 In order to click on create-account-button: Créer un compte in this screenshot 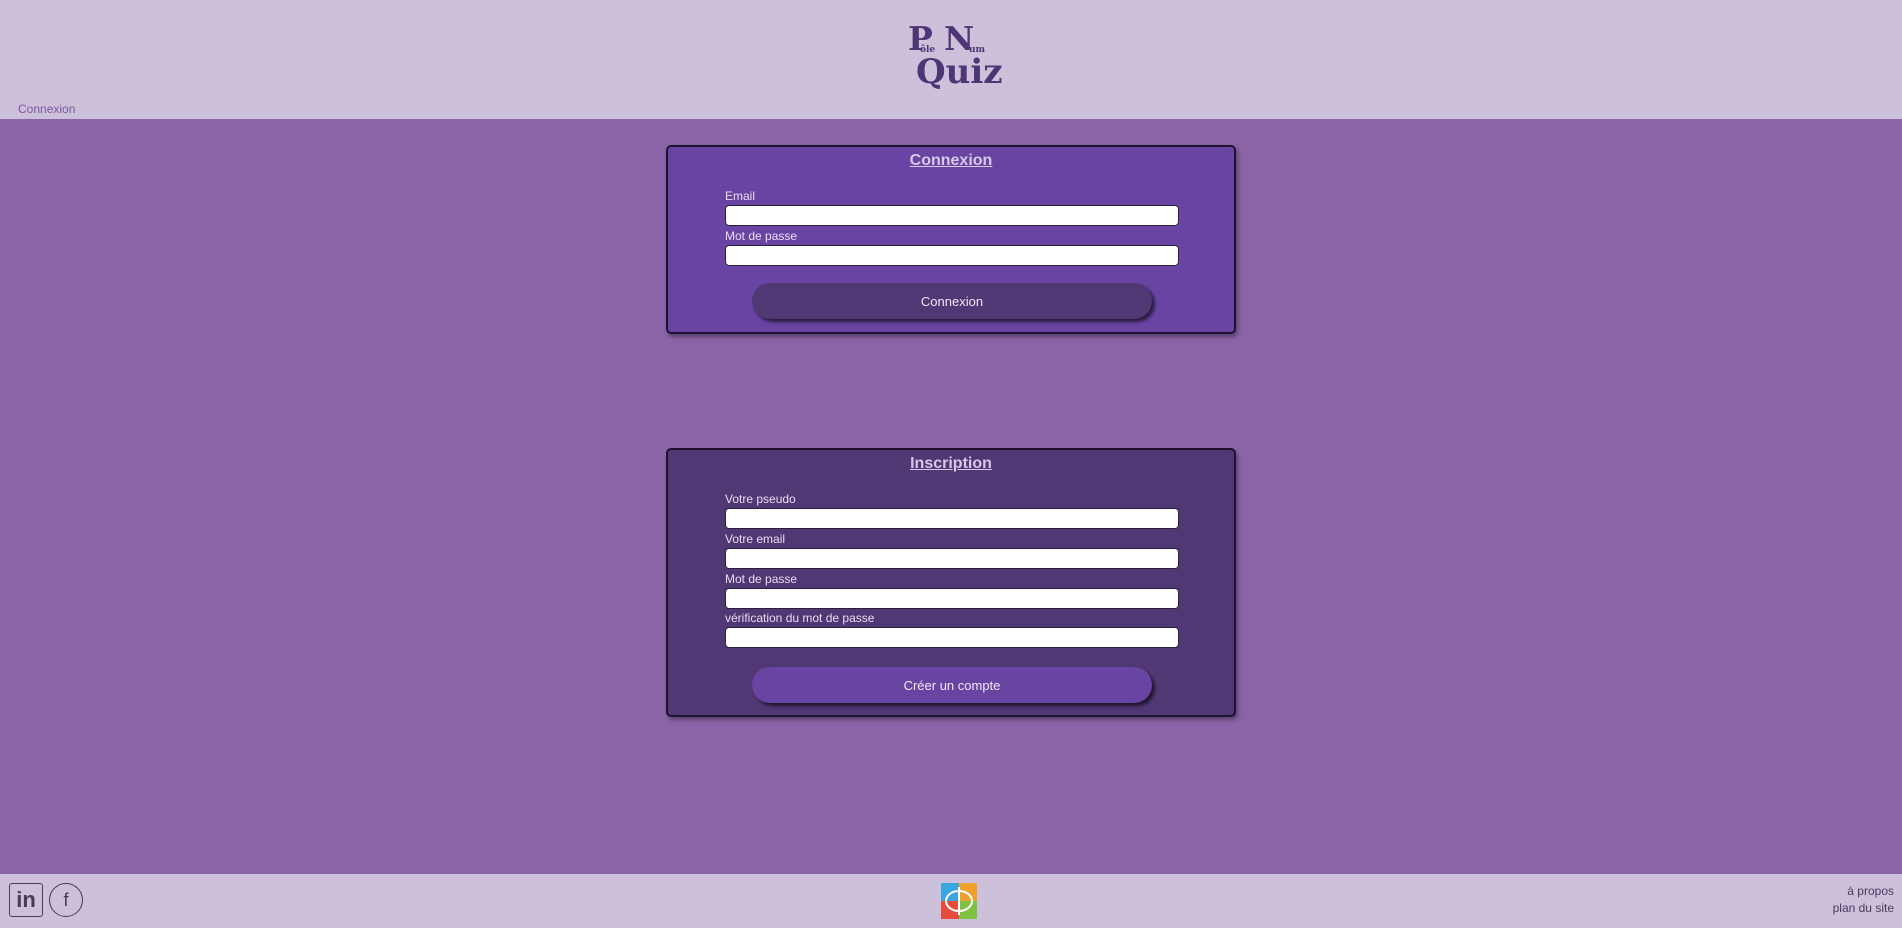, I will do `click(952, 685)`.